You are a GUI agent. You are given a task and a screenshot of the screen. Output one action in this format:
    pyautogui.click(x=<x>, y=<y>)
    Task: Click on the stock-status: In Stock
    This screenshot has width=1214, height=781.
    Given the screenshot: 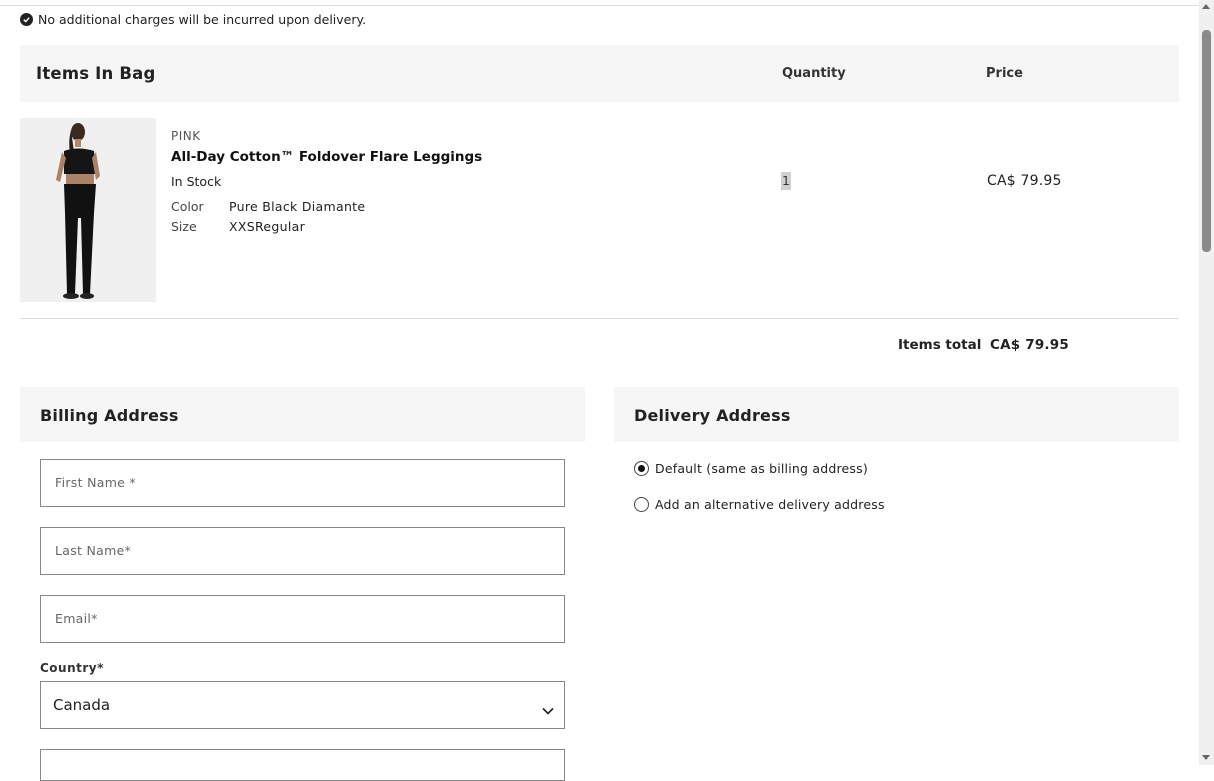 What is the action you would take?
    pyautogui.click(x=196, y=181)
    